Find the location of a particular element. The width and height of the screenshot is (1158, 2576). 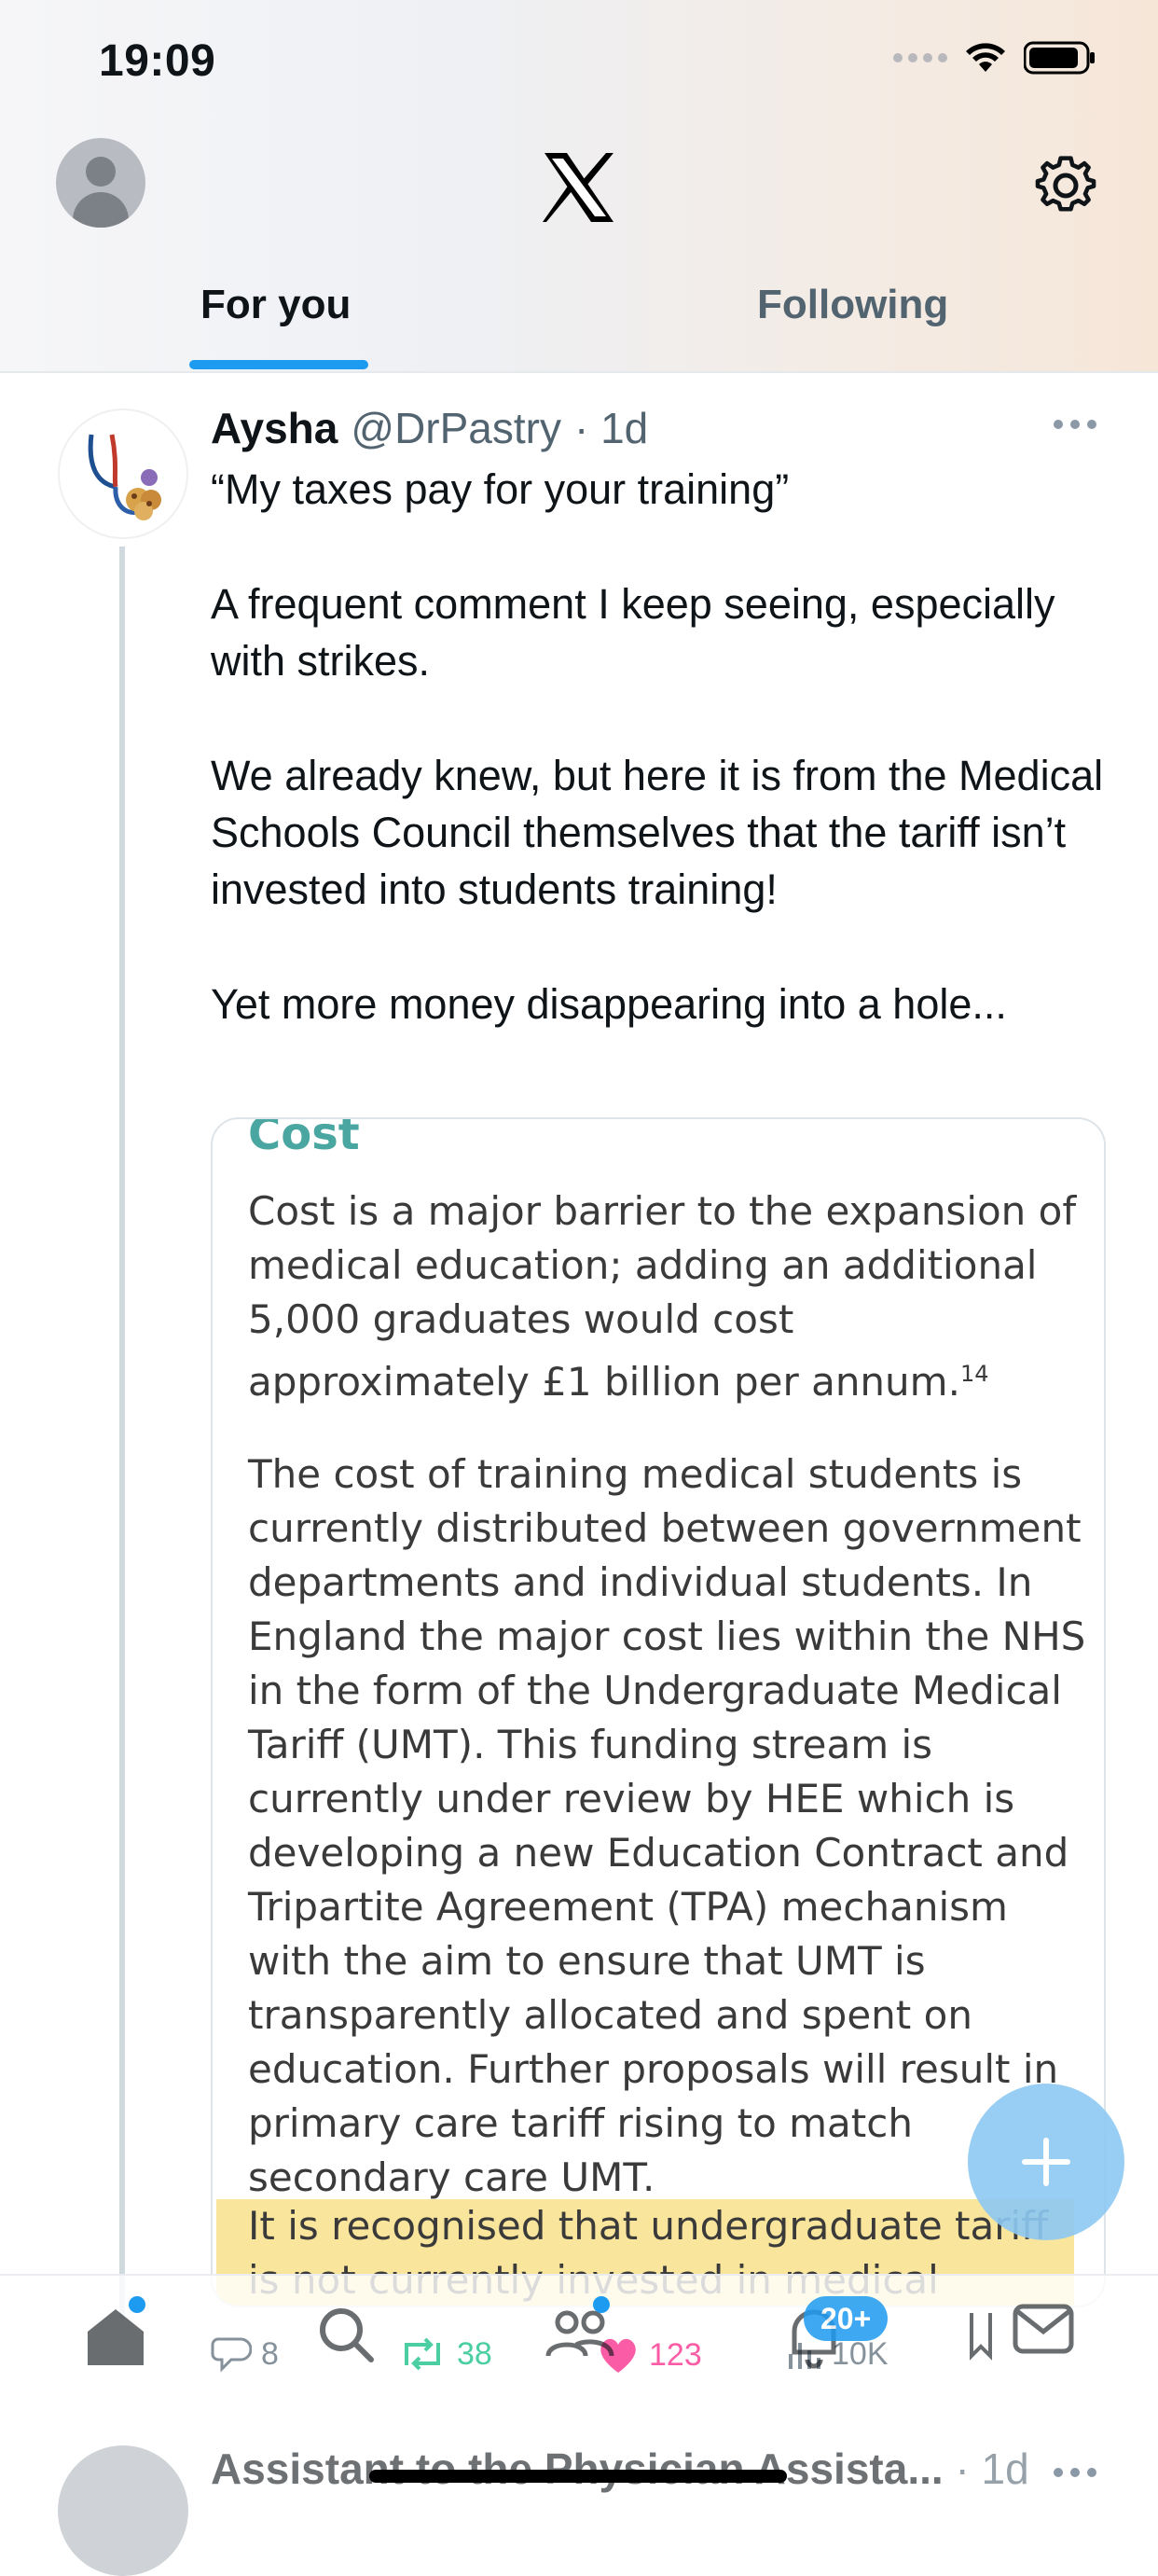

wifi-icon is located at coordinates (986, 57).